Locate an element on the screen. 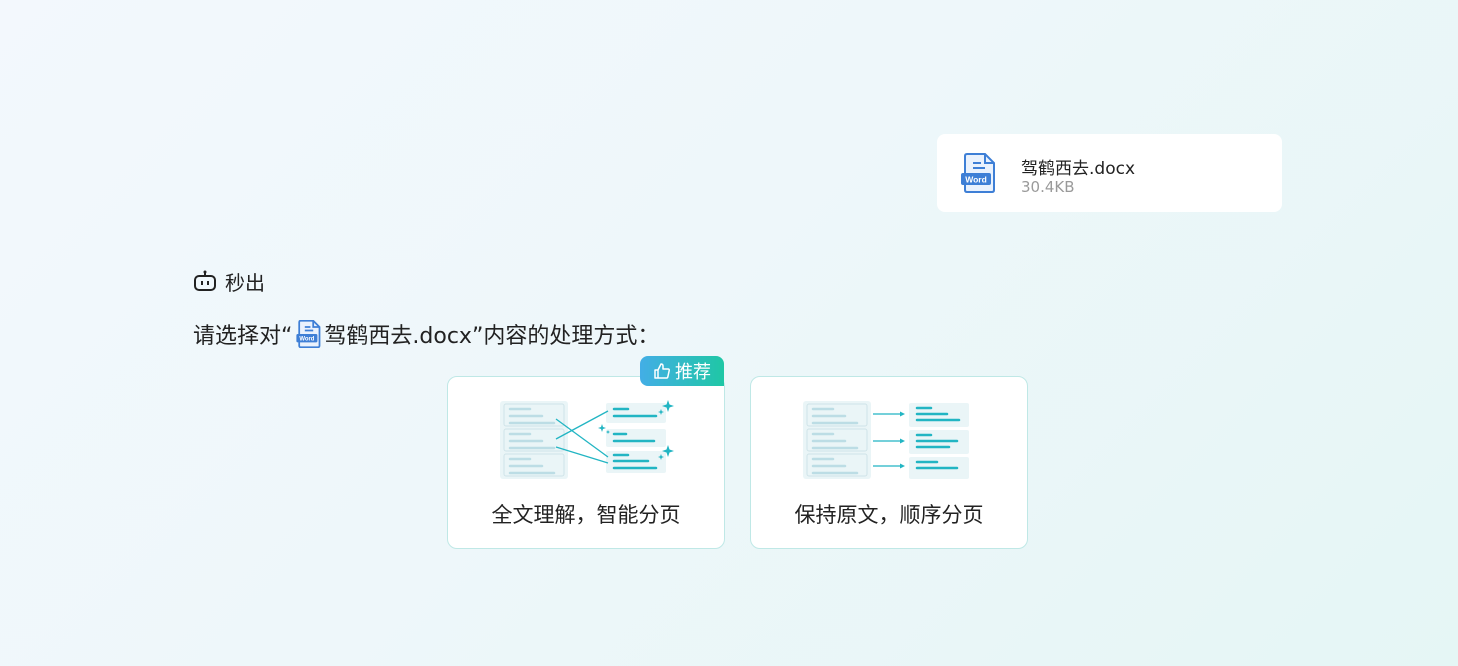  uploaded-file-card: Word 驾鹤西去.docx 30.4KB is located at coordinates (1109, 173).